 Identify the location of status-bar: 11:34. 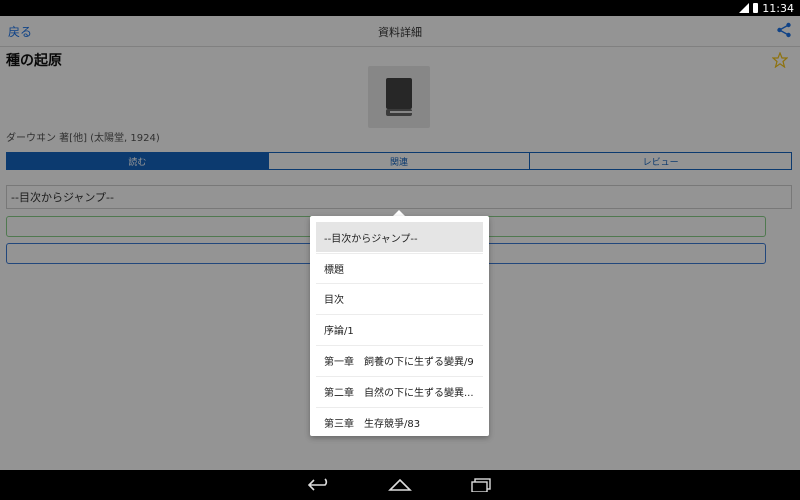
(400, 8).